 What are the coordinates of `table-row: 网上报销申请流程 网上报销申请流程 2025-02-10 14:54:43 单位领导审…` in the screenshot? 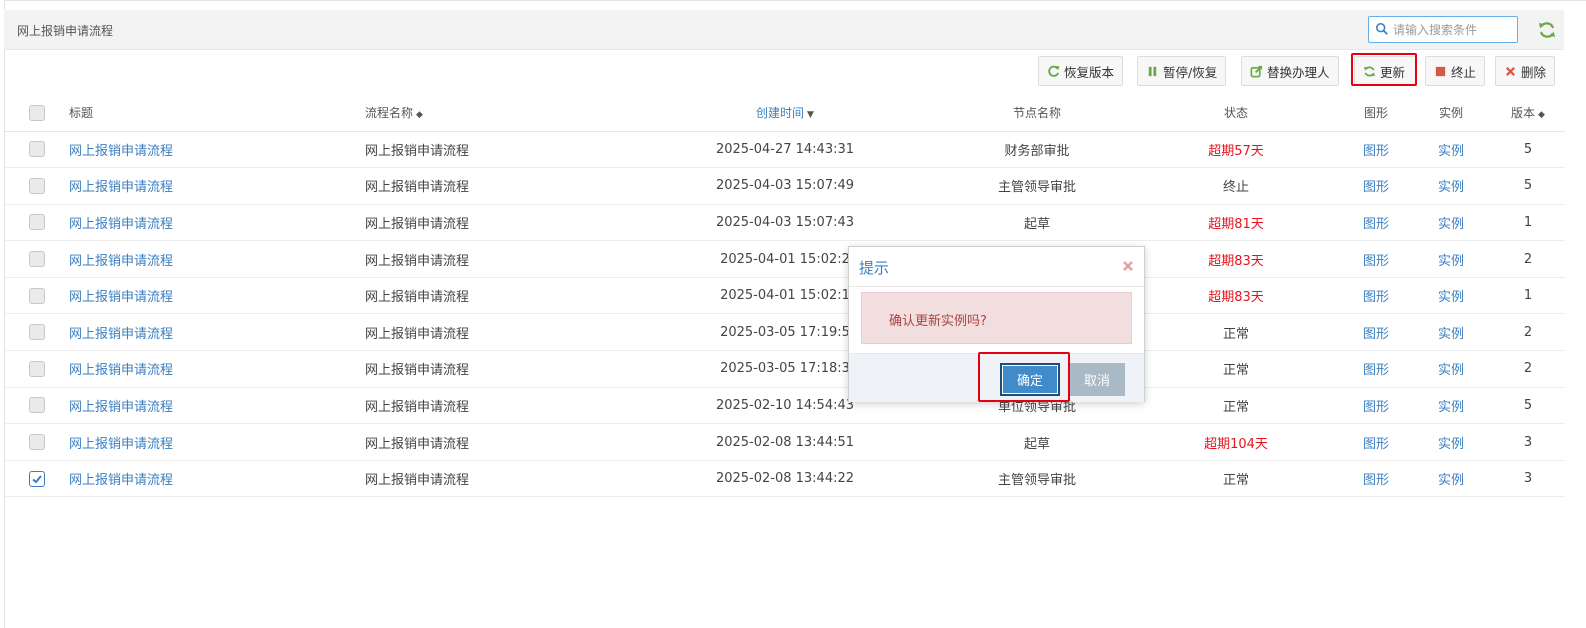 It's located at (785, 406).